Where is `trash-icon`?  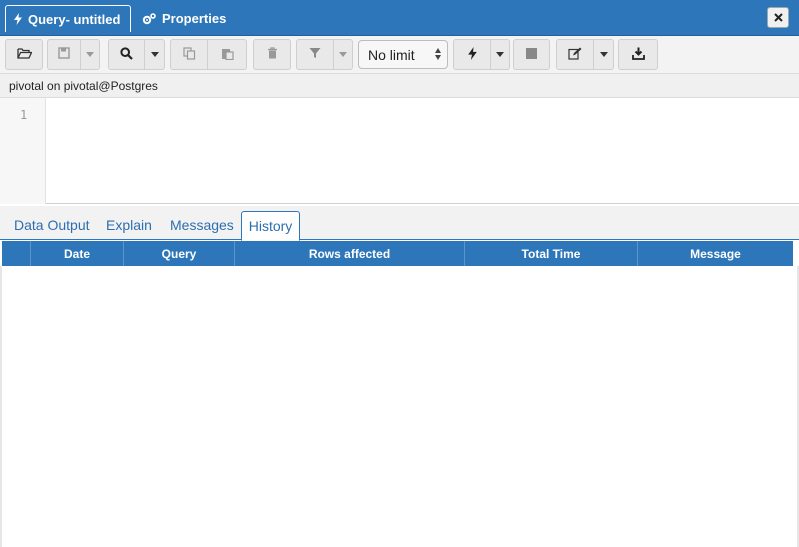 trash-icon is located at coordinates (272, 54).